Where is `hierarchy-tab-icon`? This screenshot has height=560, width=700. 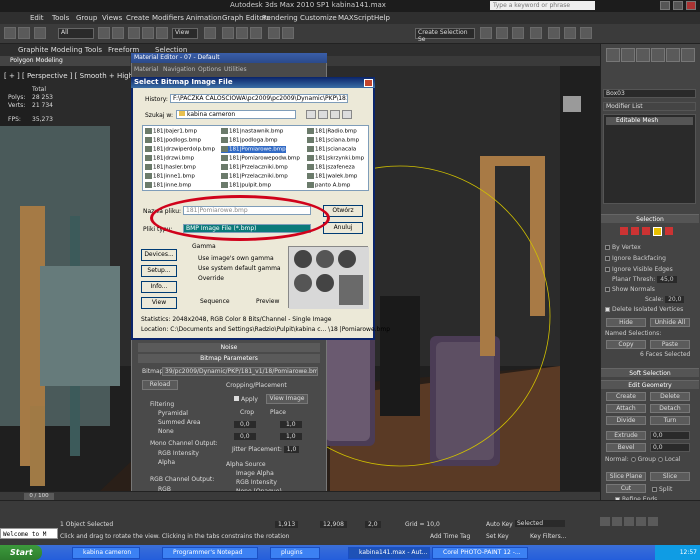
hierarchy-tab-icon is located at coordinates (643, 55).